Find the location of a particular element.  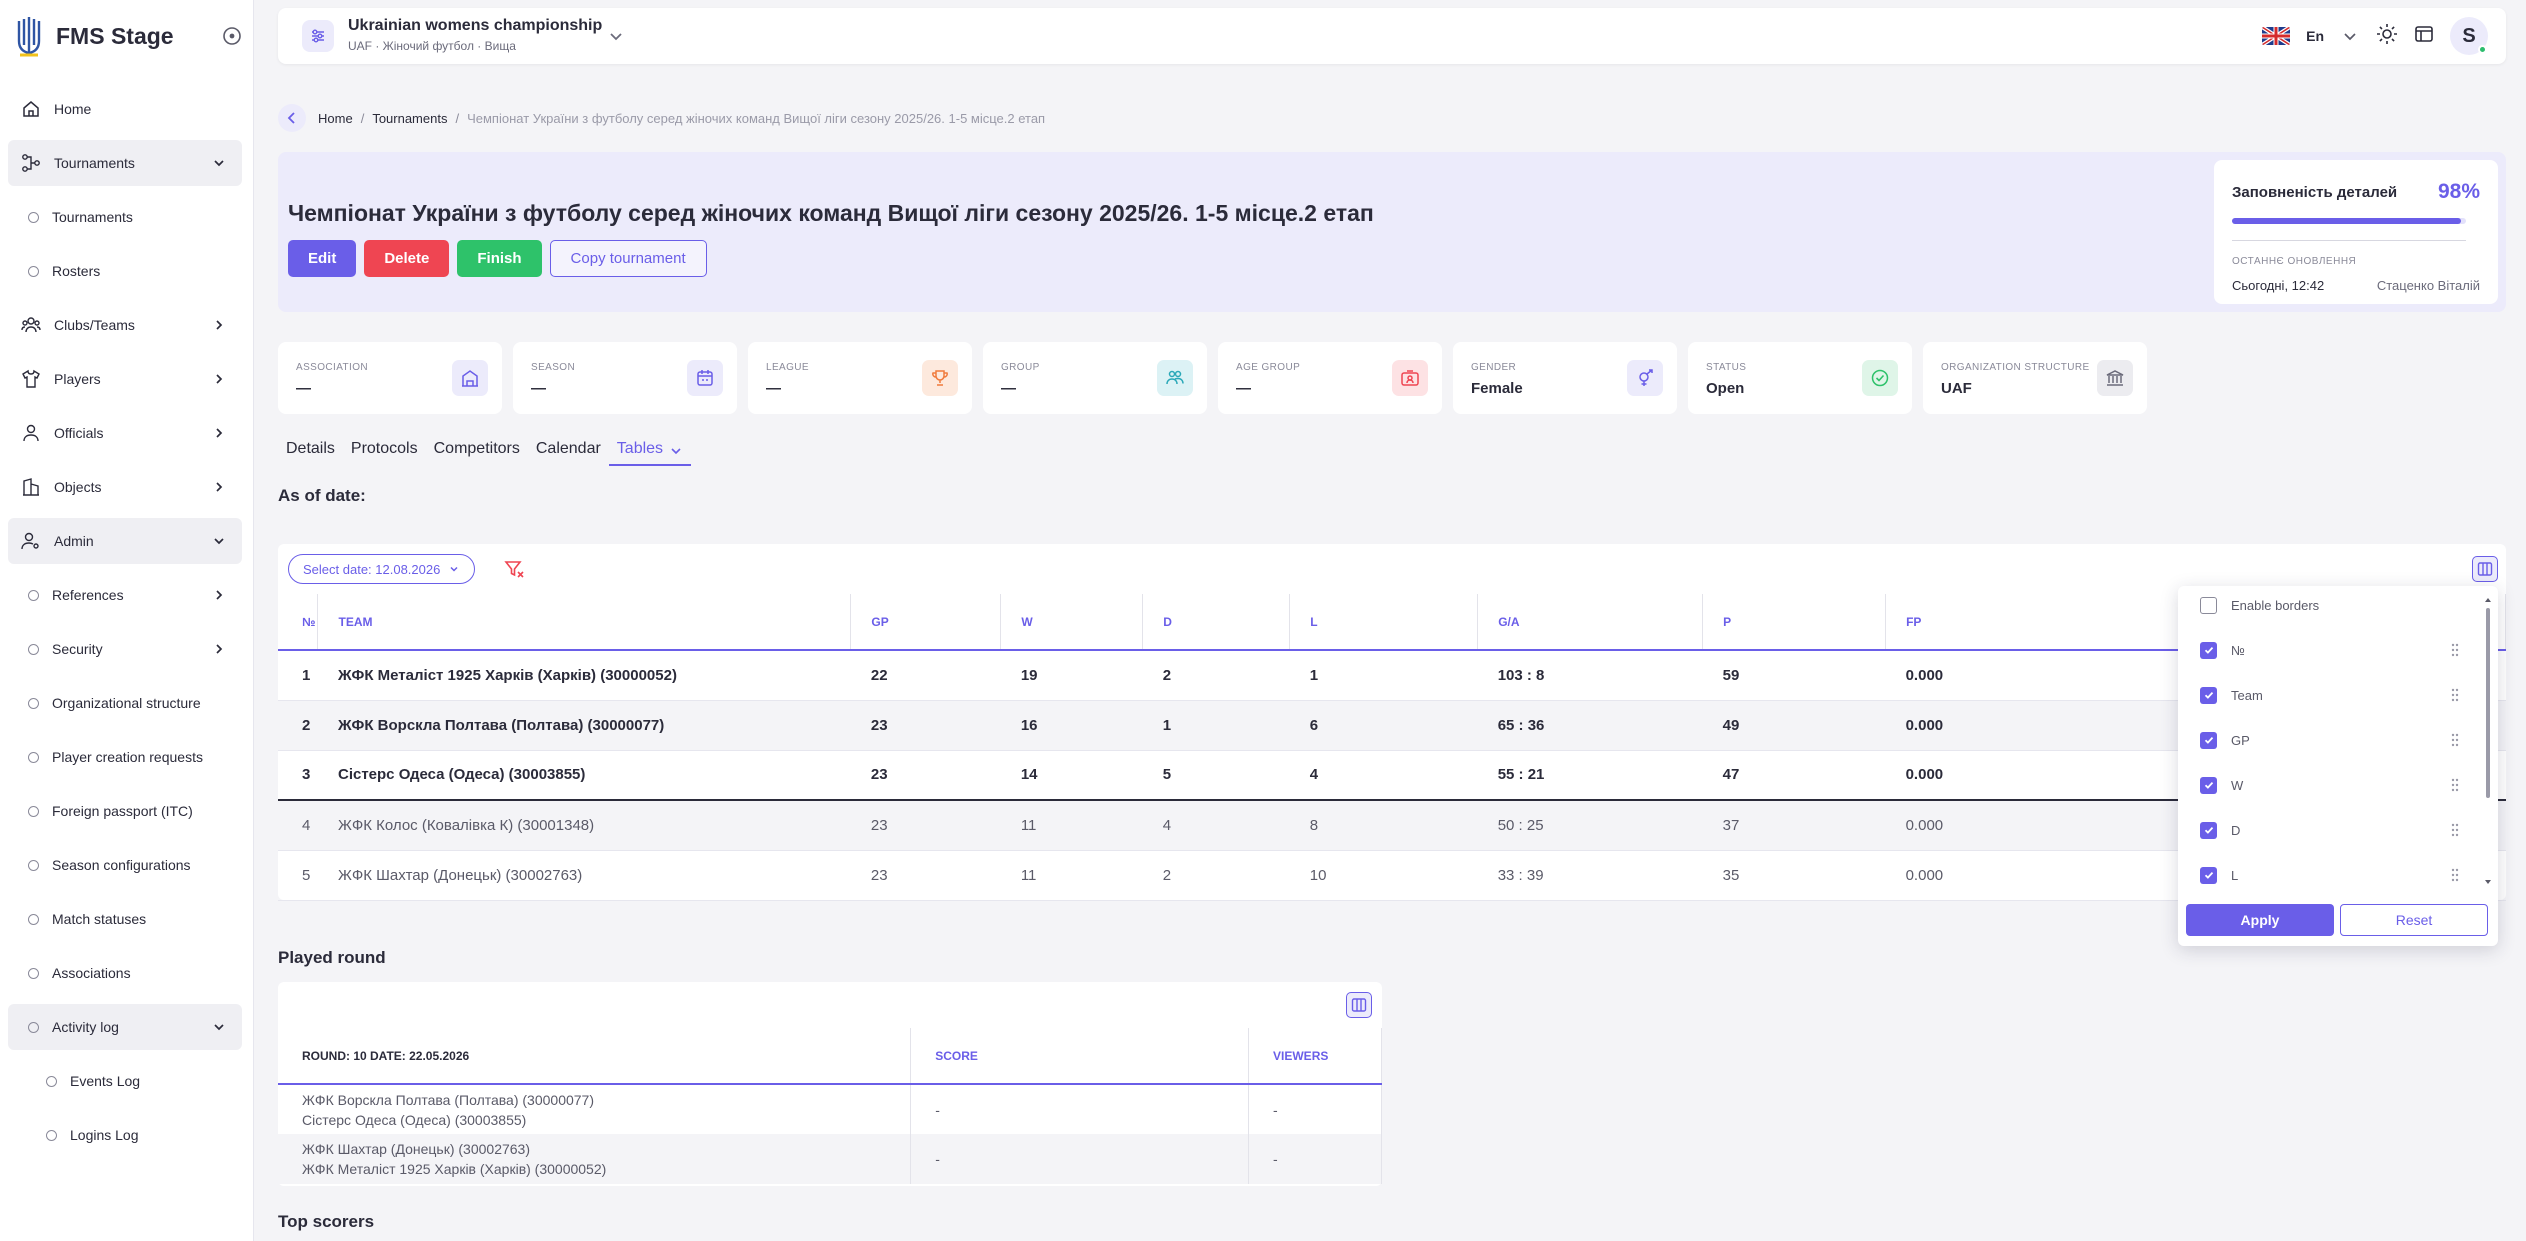

sidebar-item-objects: Objects is located at coordinates (125, 487).